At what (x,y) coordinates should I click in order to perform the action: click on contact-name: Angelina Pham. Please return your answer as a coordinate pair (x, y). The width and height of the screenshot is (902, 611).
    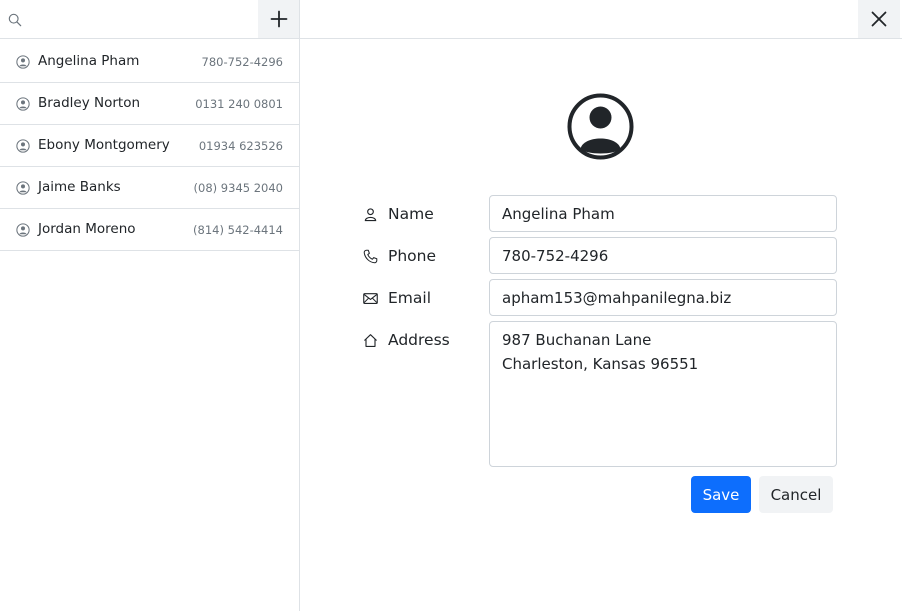
    Looking at the image, I should click on (89, 61).